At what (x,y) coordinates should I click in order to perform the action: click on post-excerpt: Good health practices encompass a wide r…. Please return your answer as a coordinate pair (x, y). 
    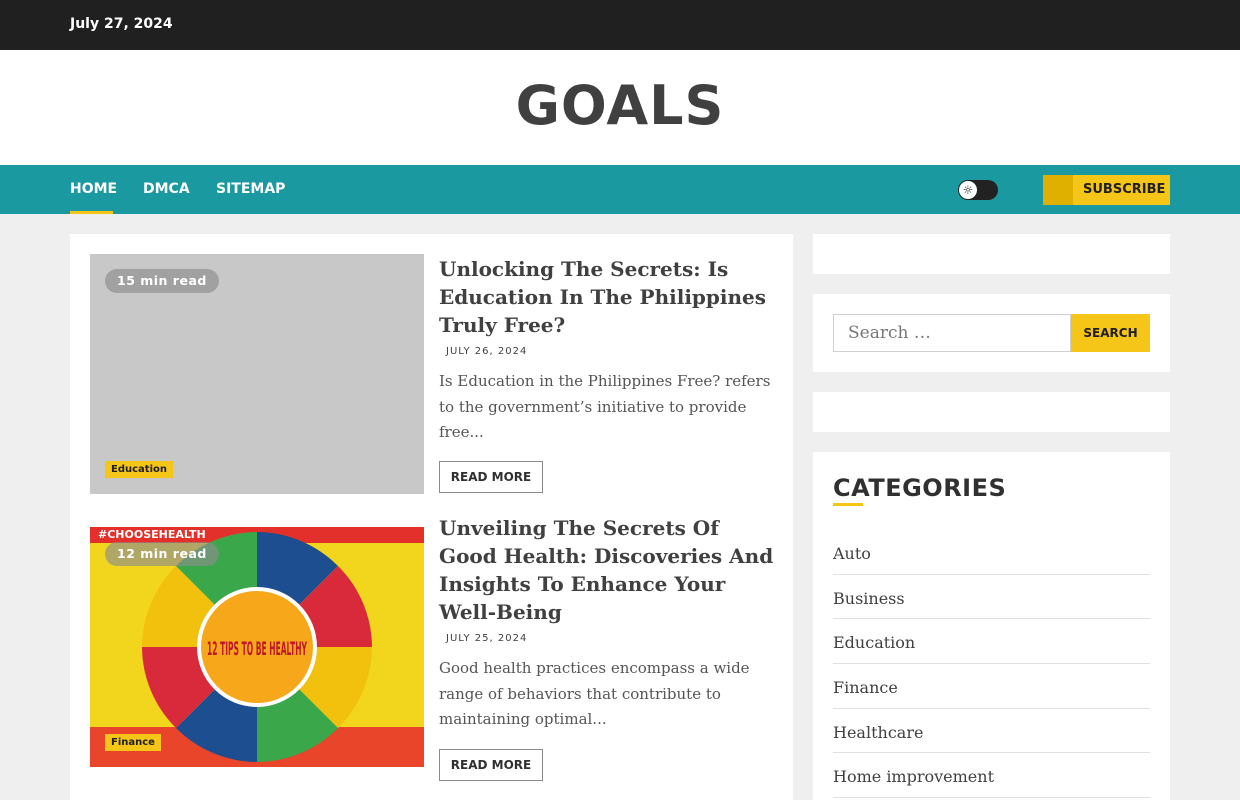
    Looking at the image, I should click on (594, 693).